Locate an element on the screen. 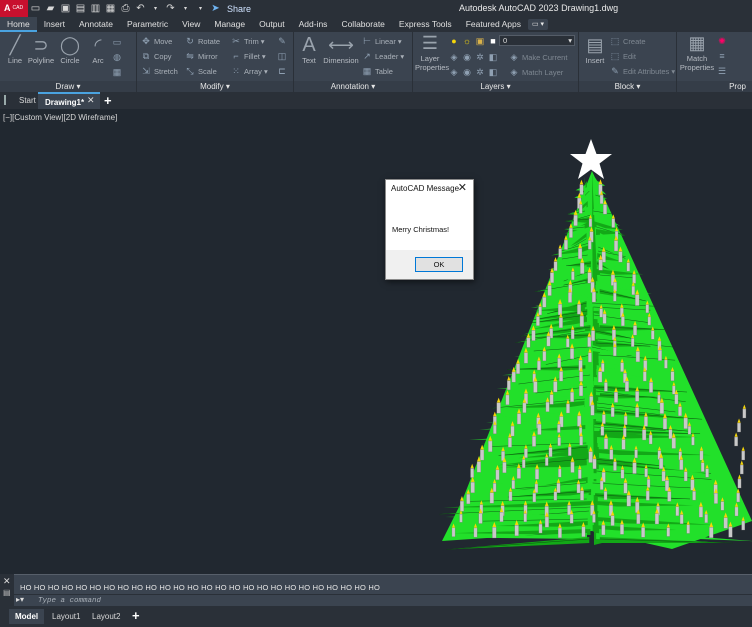 This screenshot has height=627, width=752. fillet-tool: ⌐ Fillet ▾ is located at coordinates (248, 56).